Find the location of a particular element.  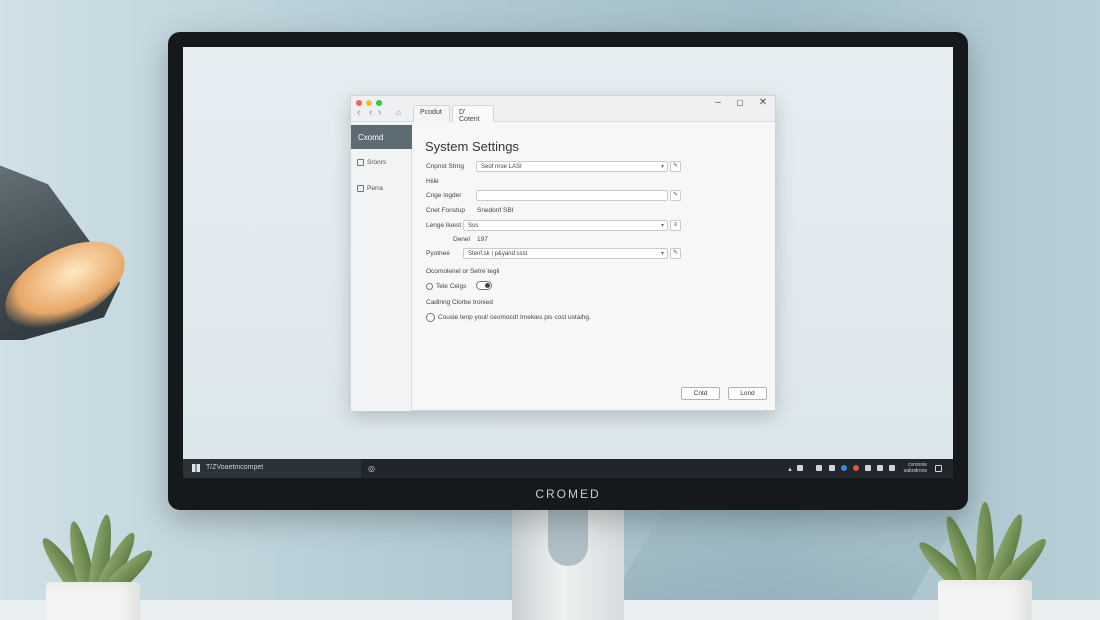

sidebar-item-label: Sronrs is located at coordinates (377, 163).